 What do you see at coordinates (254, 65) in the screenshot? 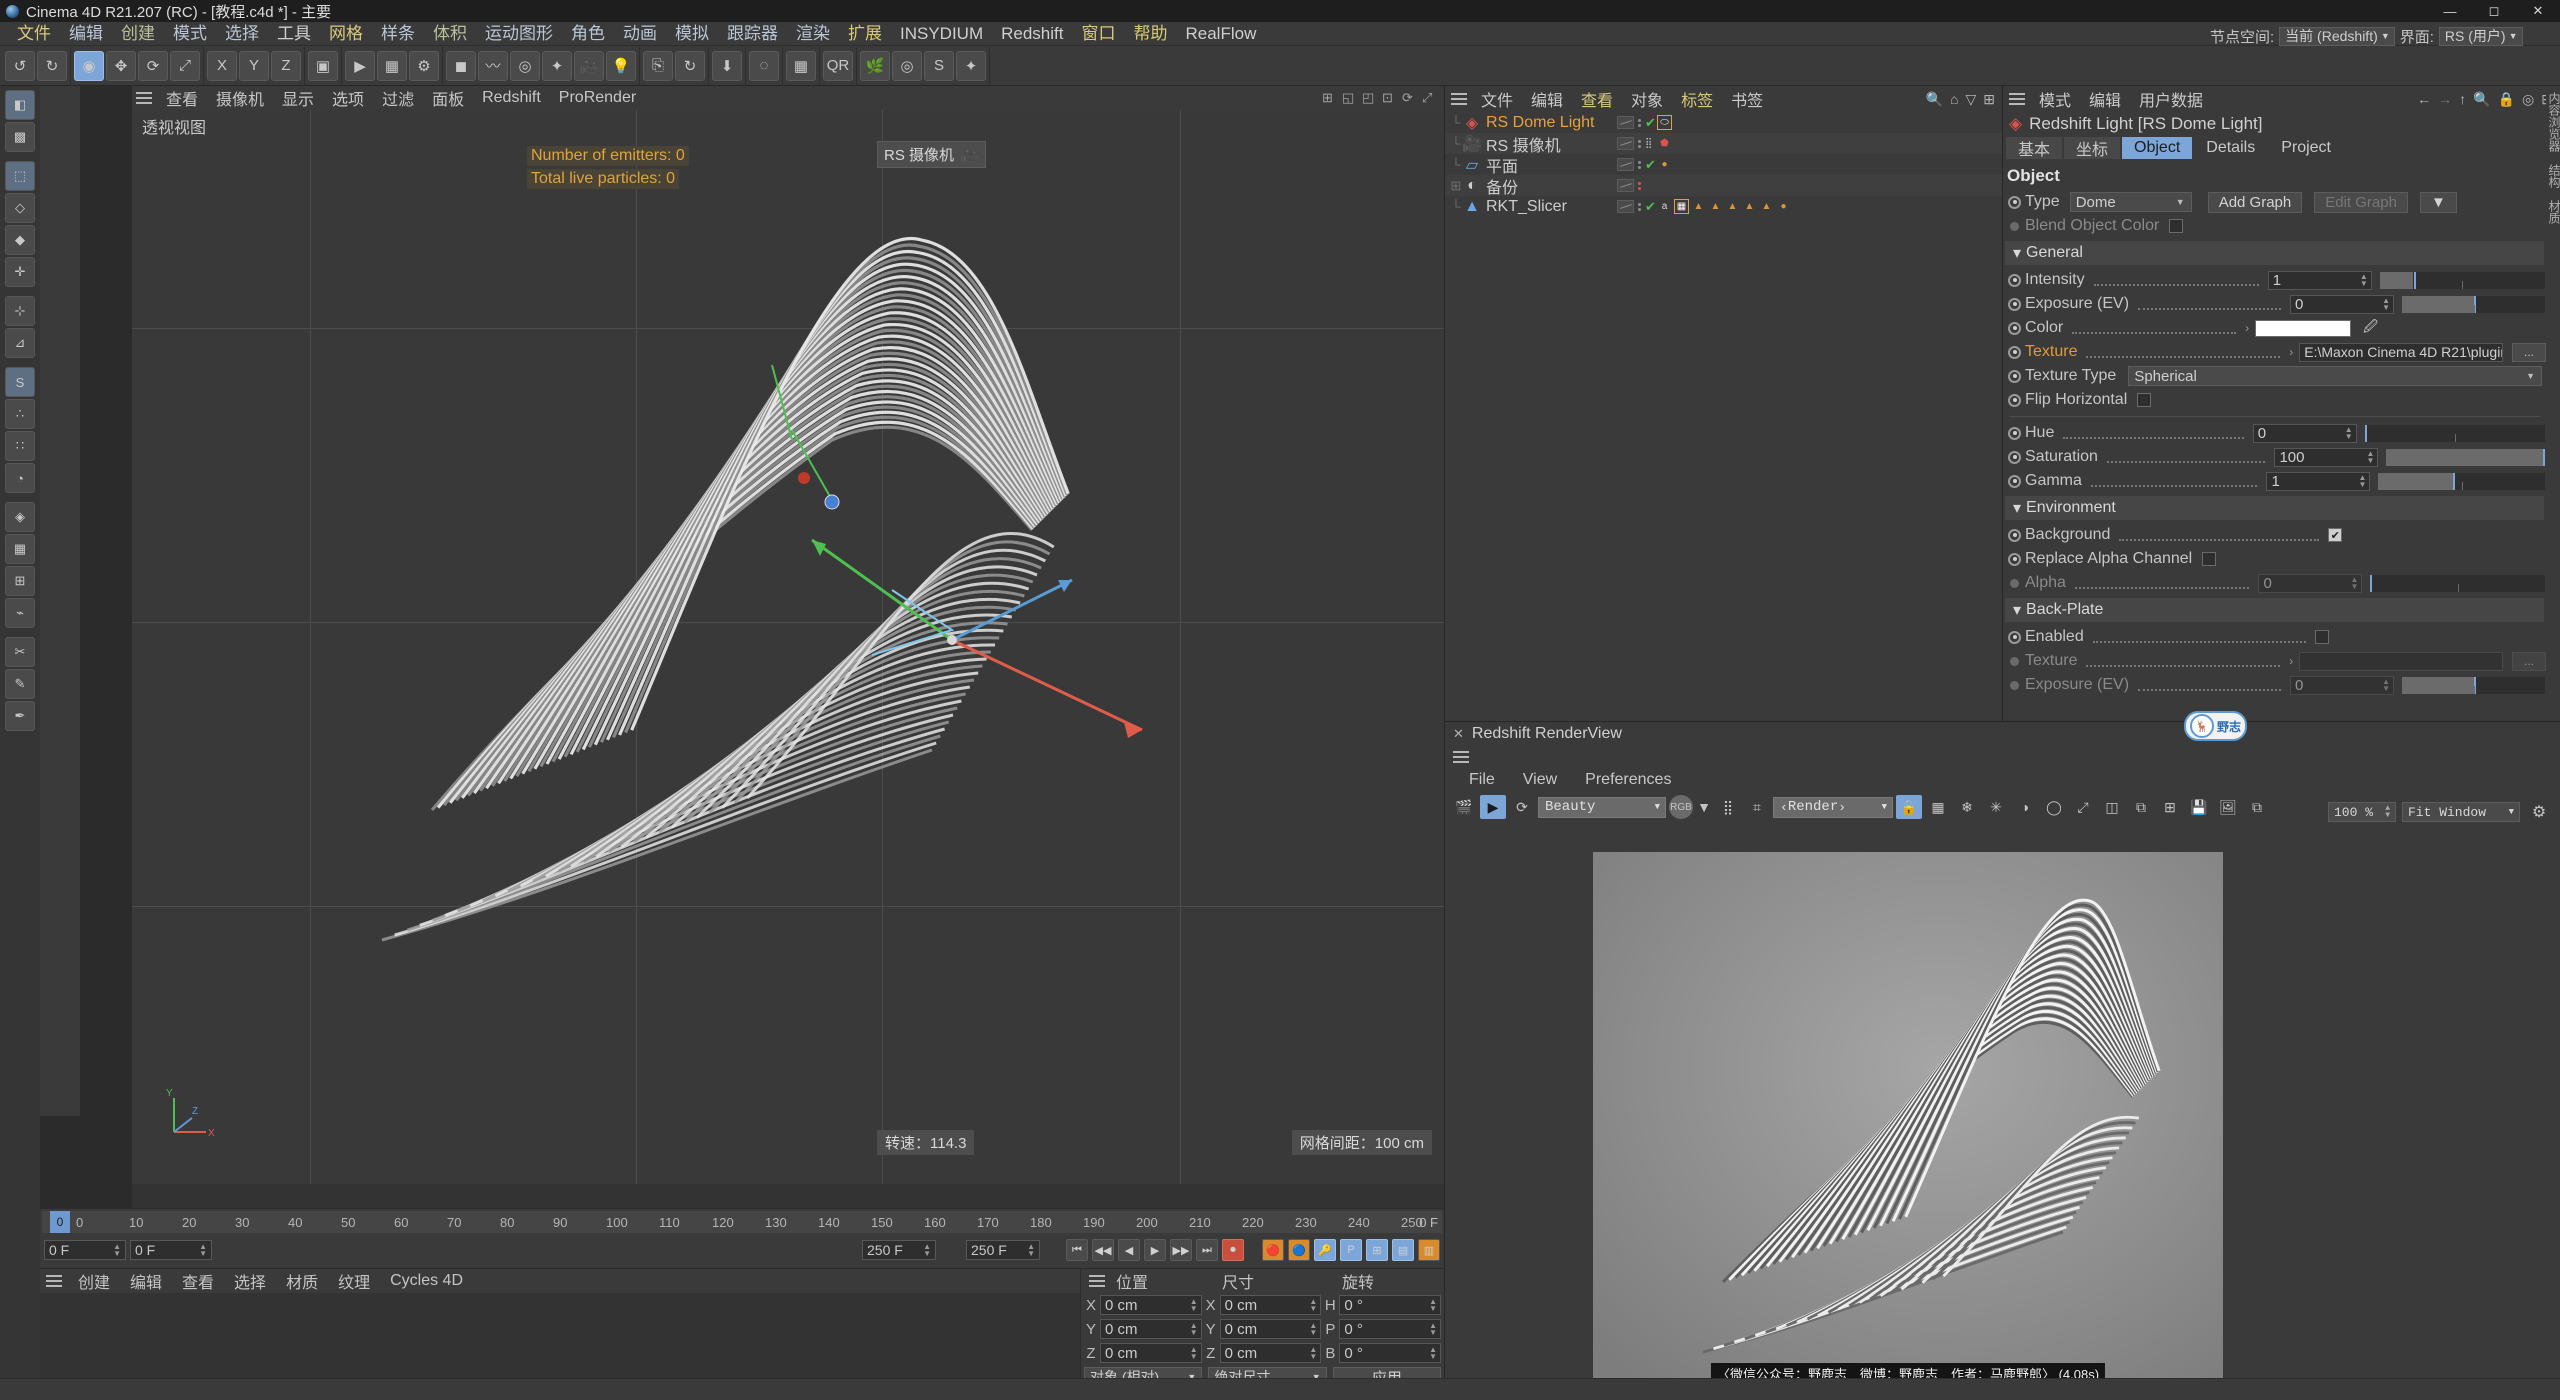
I see `lock-y-axis: Y` at bounding box center [254, 65].